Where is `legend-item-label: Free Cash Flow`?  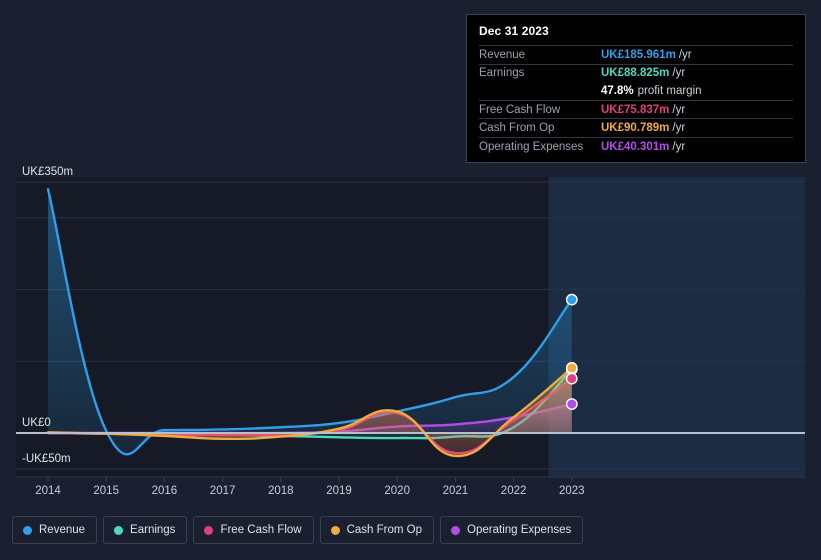 legend-item-label: Free Cash Flow is located at coordinates (261, 530).